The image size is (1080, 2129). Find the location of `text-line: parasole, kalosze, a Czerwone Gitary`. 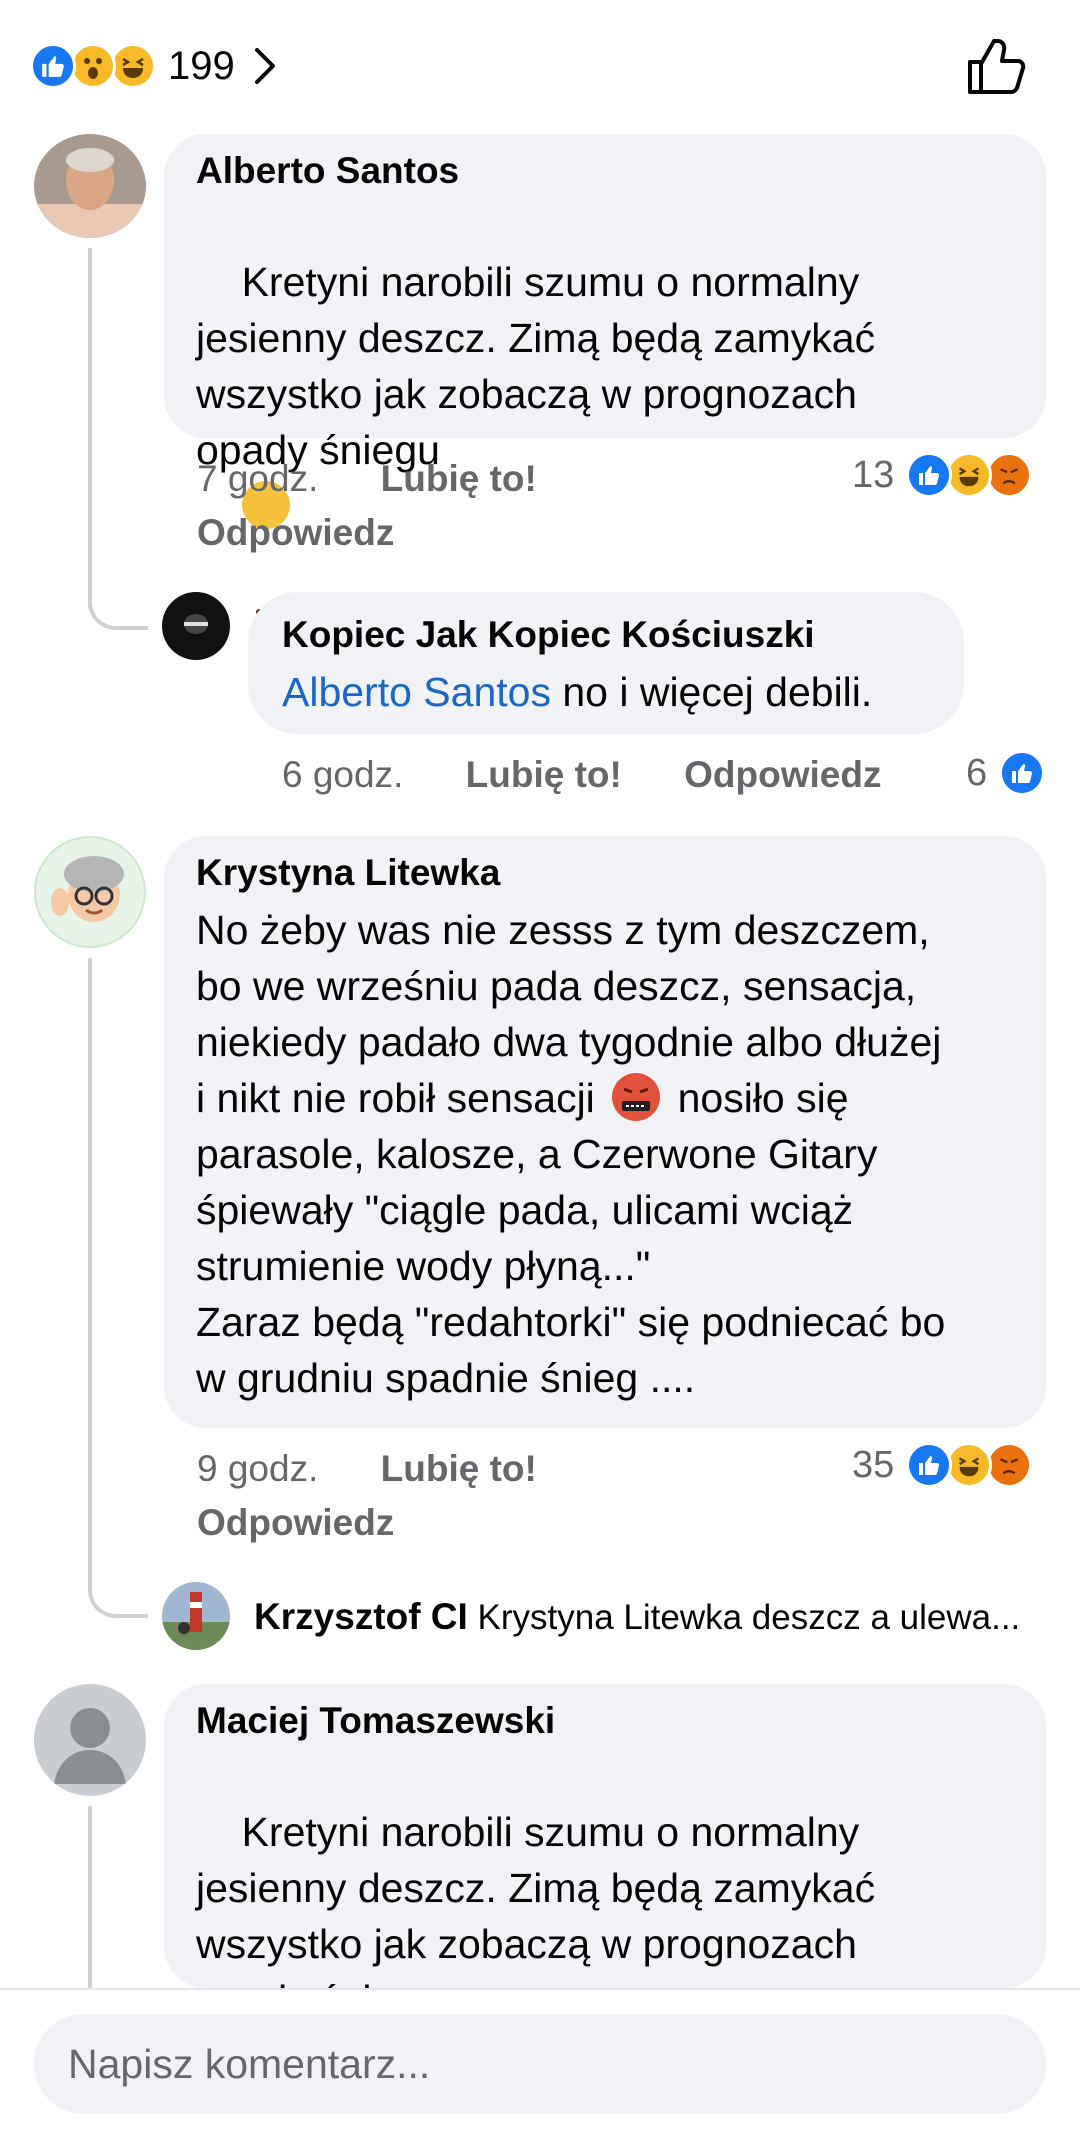

text-line: parasole, kalosze, a Czerwone Gitary is located at coordinates (537, 1154).